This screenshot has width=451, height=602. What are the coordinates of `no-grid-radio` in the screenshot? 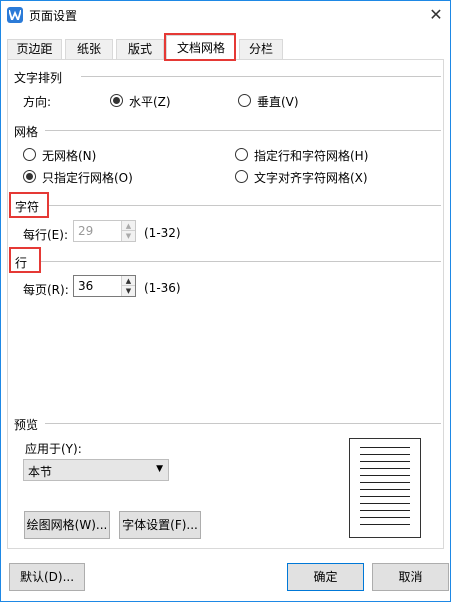 It's located at (29, 154).